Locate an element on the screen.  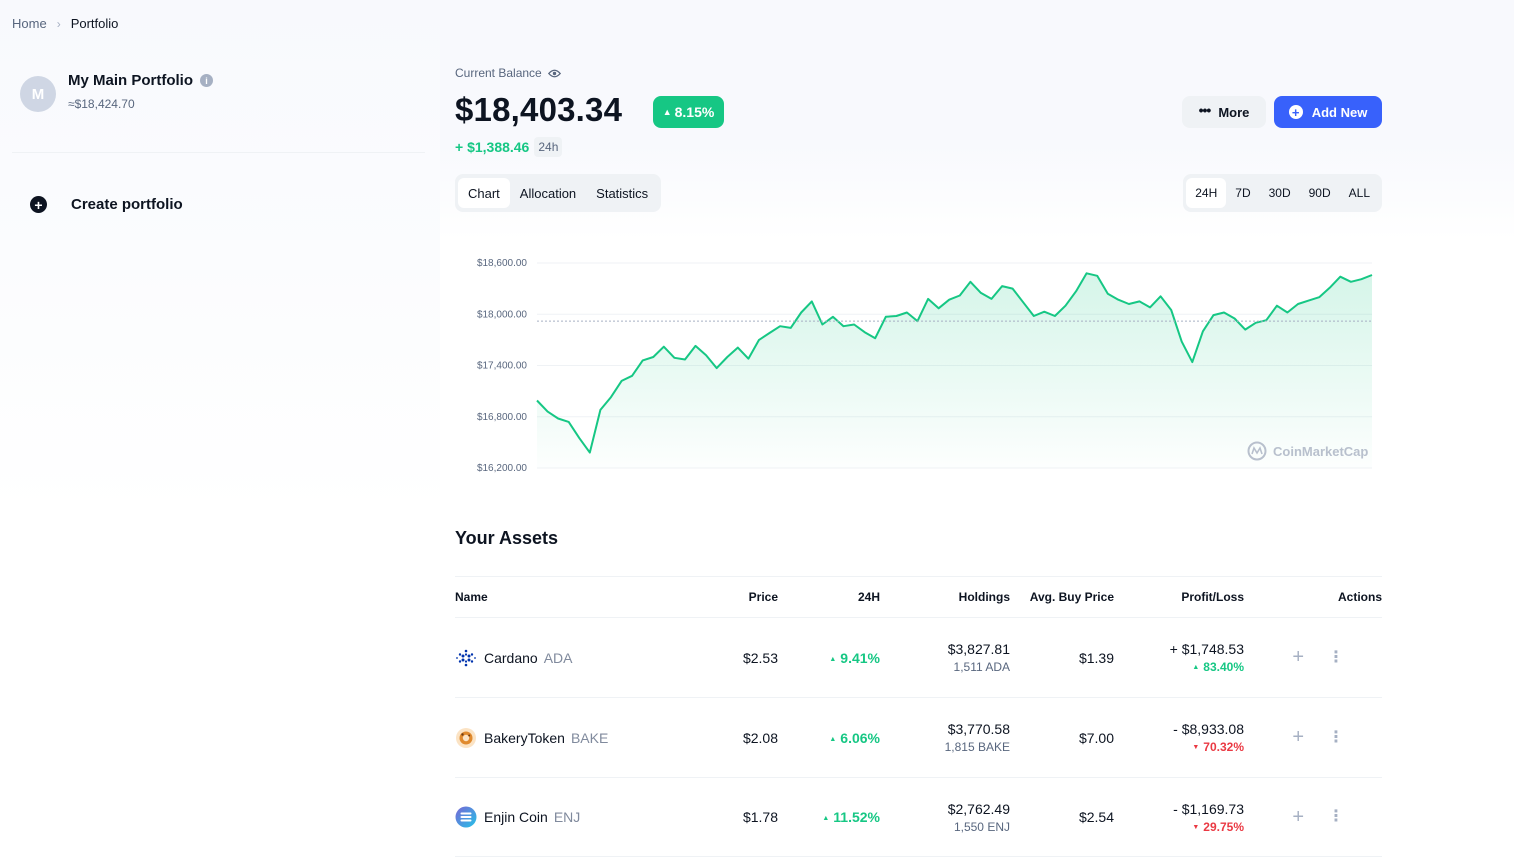
balance-change-period: 24h is located at coordinates (548, 147).